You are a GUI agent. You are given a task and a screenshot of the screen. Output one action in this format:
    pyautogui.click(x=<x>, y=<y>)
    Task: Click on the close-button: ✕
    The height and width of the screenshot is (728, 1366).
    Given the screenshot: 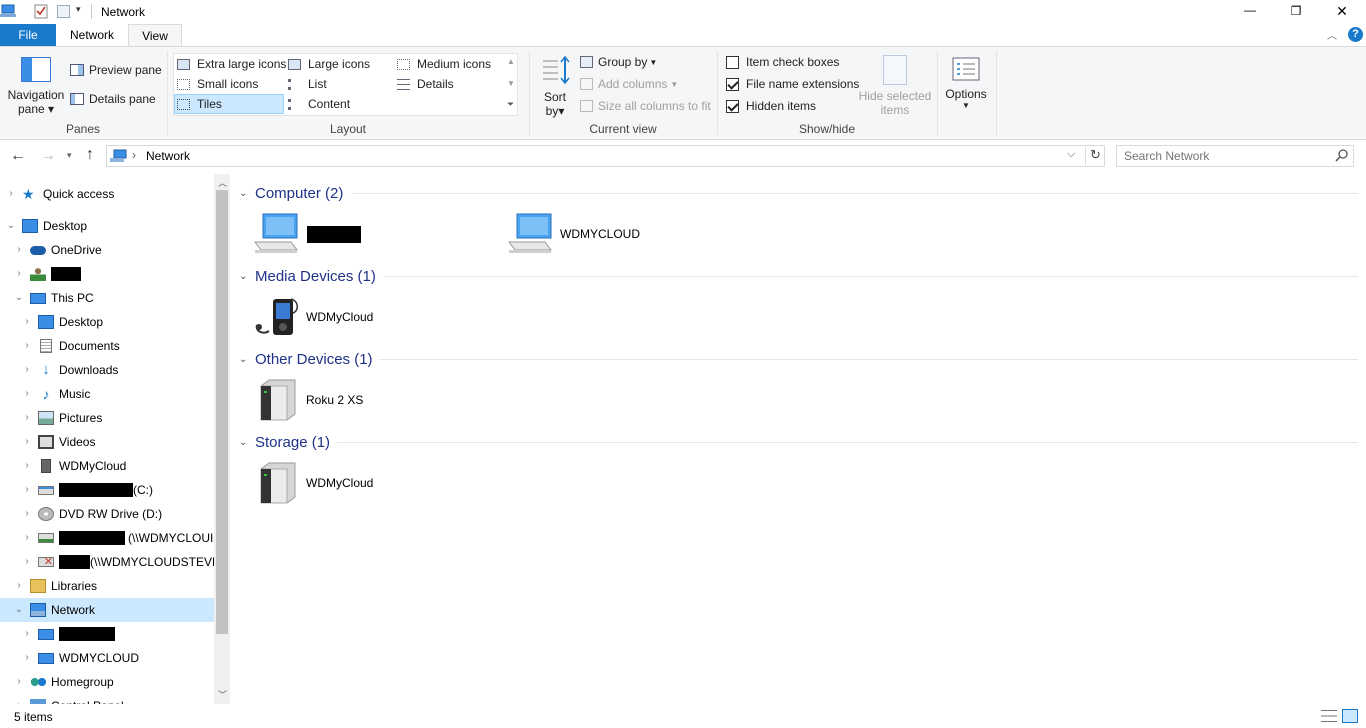 What is the action you would take?
    pyautogui.click(x=1342, y=11)
    